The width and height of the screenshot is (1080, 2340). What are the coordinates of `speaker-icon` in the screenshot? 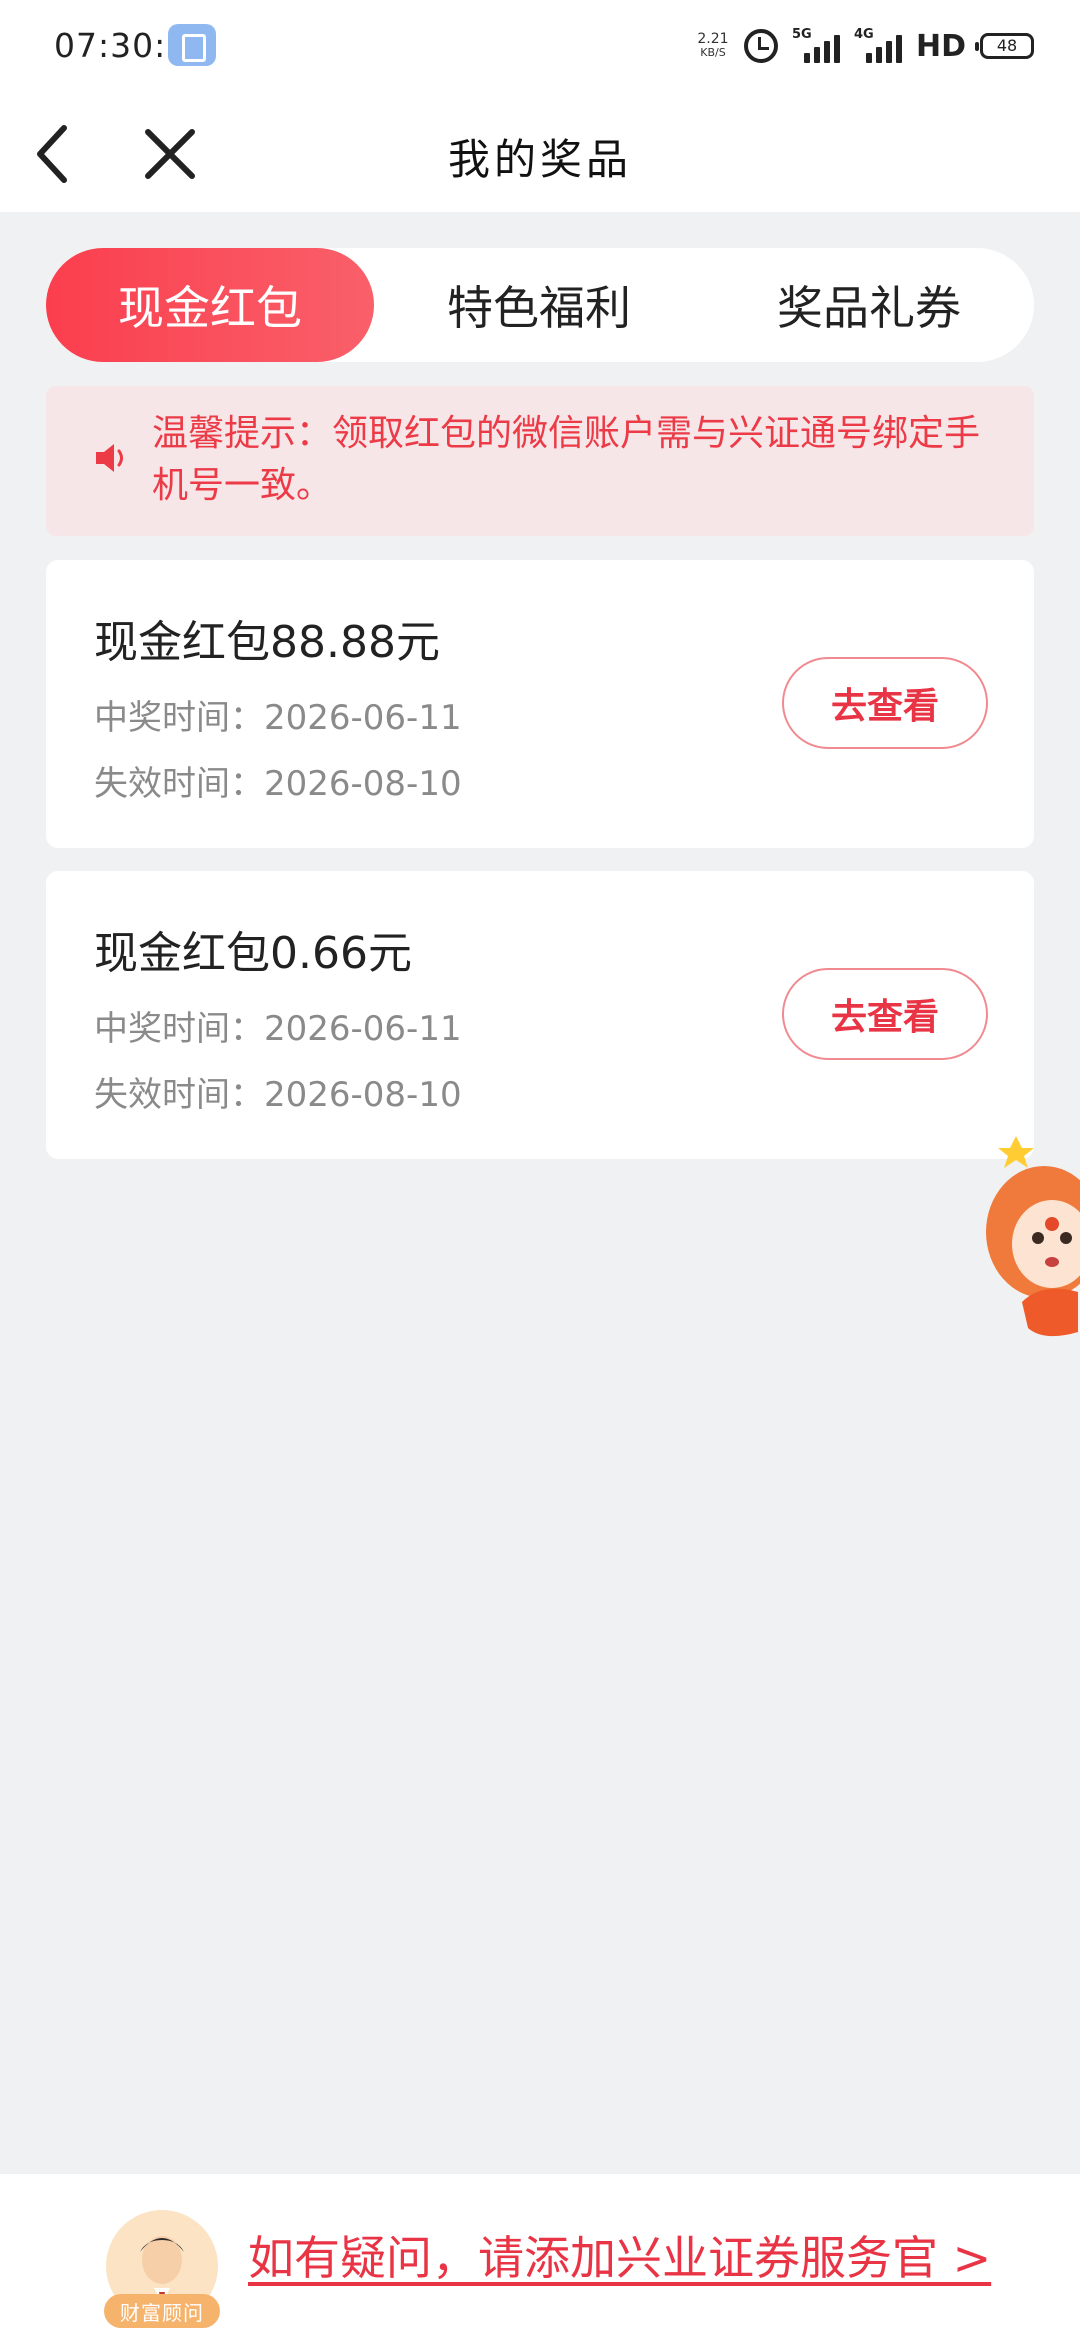 It's located at (109, 458).